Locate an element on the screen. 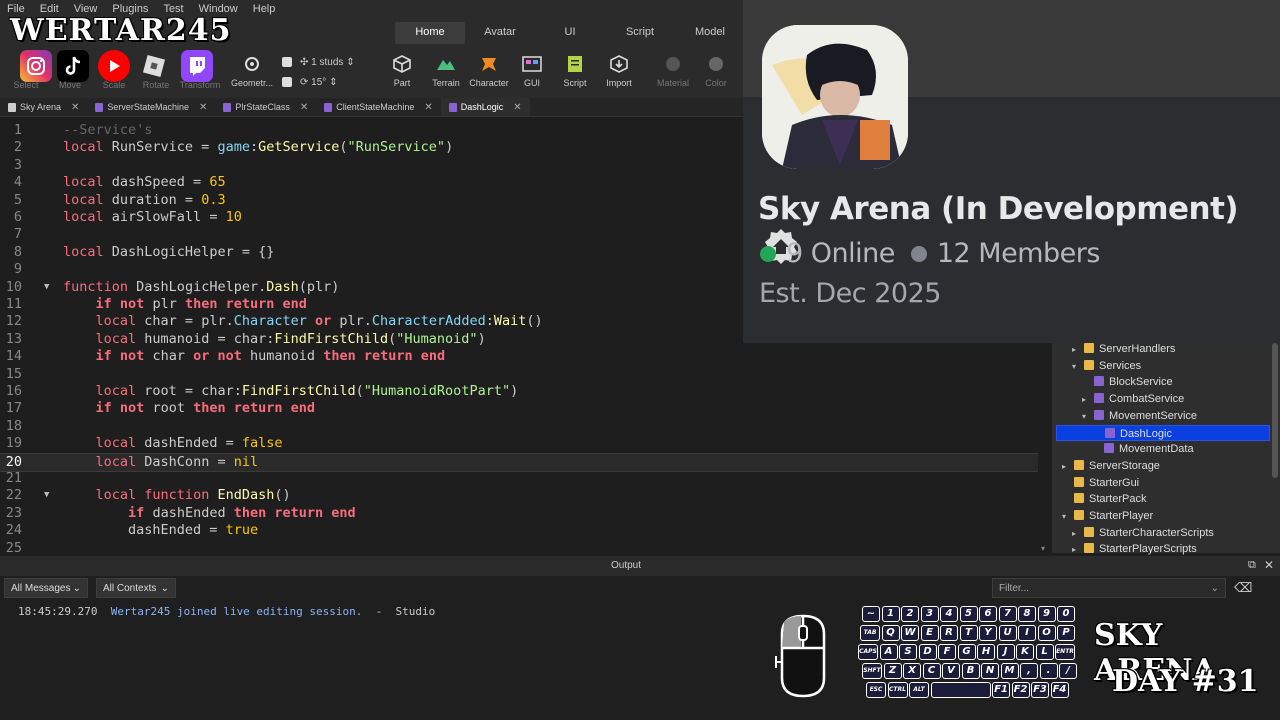 This screenshot has width=1280, height=720. keyboard-key: F4 is located at coordinates (1059, 690).